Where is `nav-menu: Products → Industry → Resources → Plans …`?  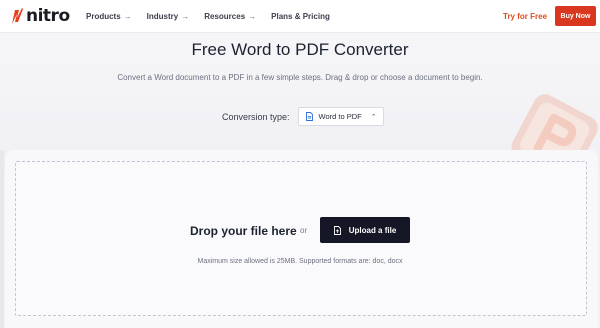 nav-menu: Products → Industry → Resources → Plans … is located at coordinates (215, 16).